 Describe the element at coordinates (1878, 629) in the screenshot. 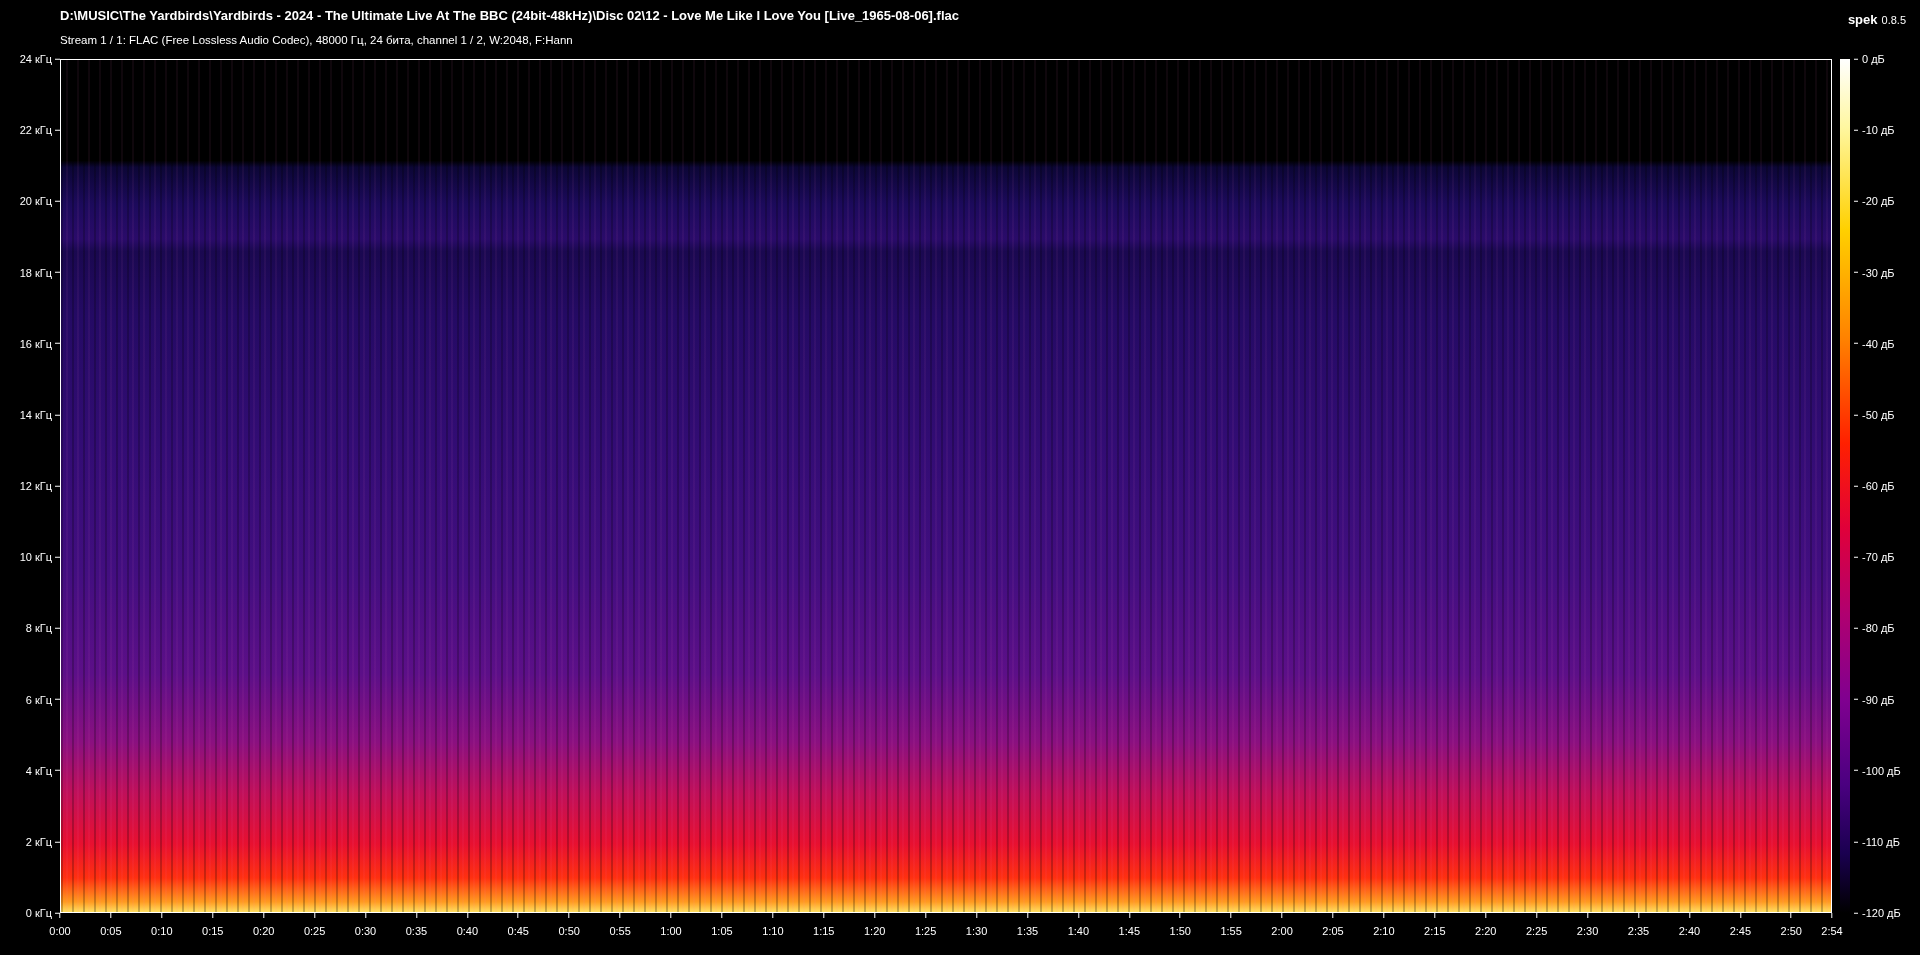

I see `decibel-label: -80 дБ` at that location.